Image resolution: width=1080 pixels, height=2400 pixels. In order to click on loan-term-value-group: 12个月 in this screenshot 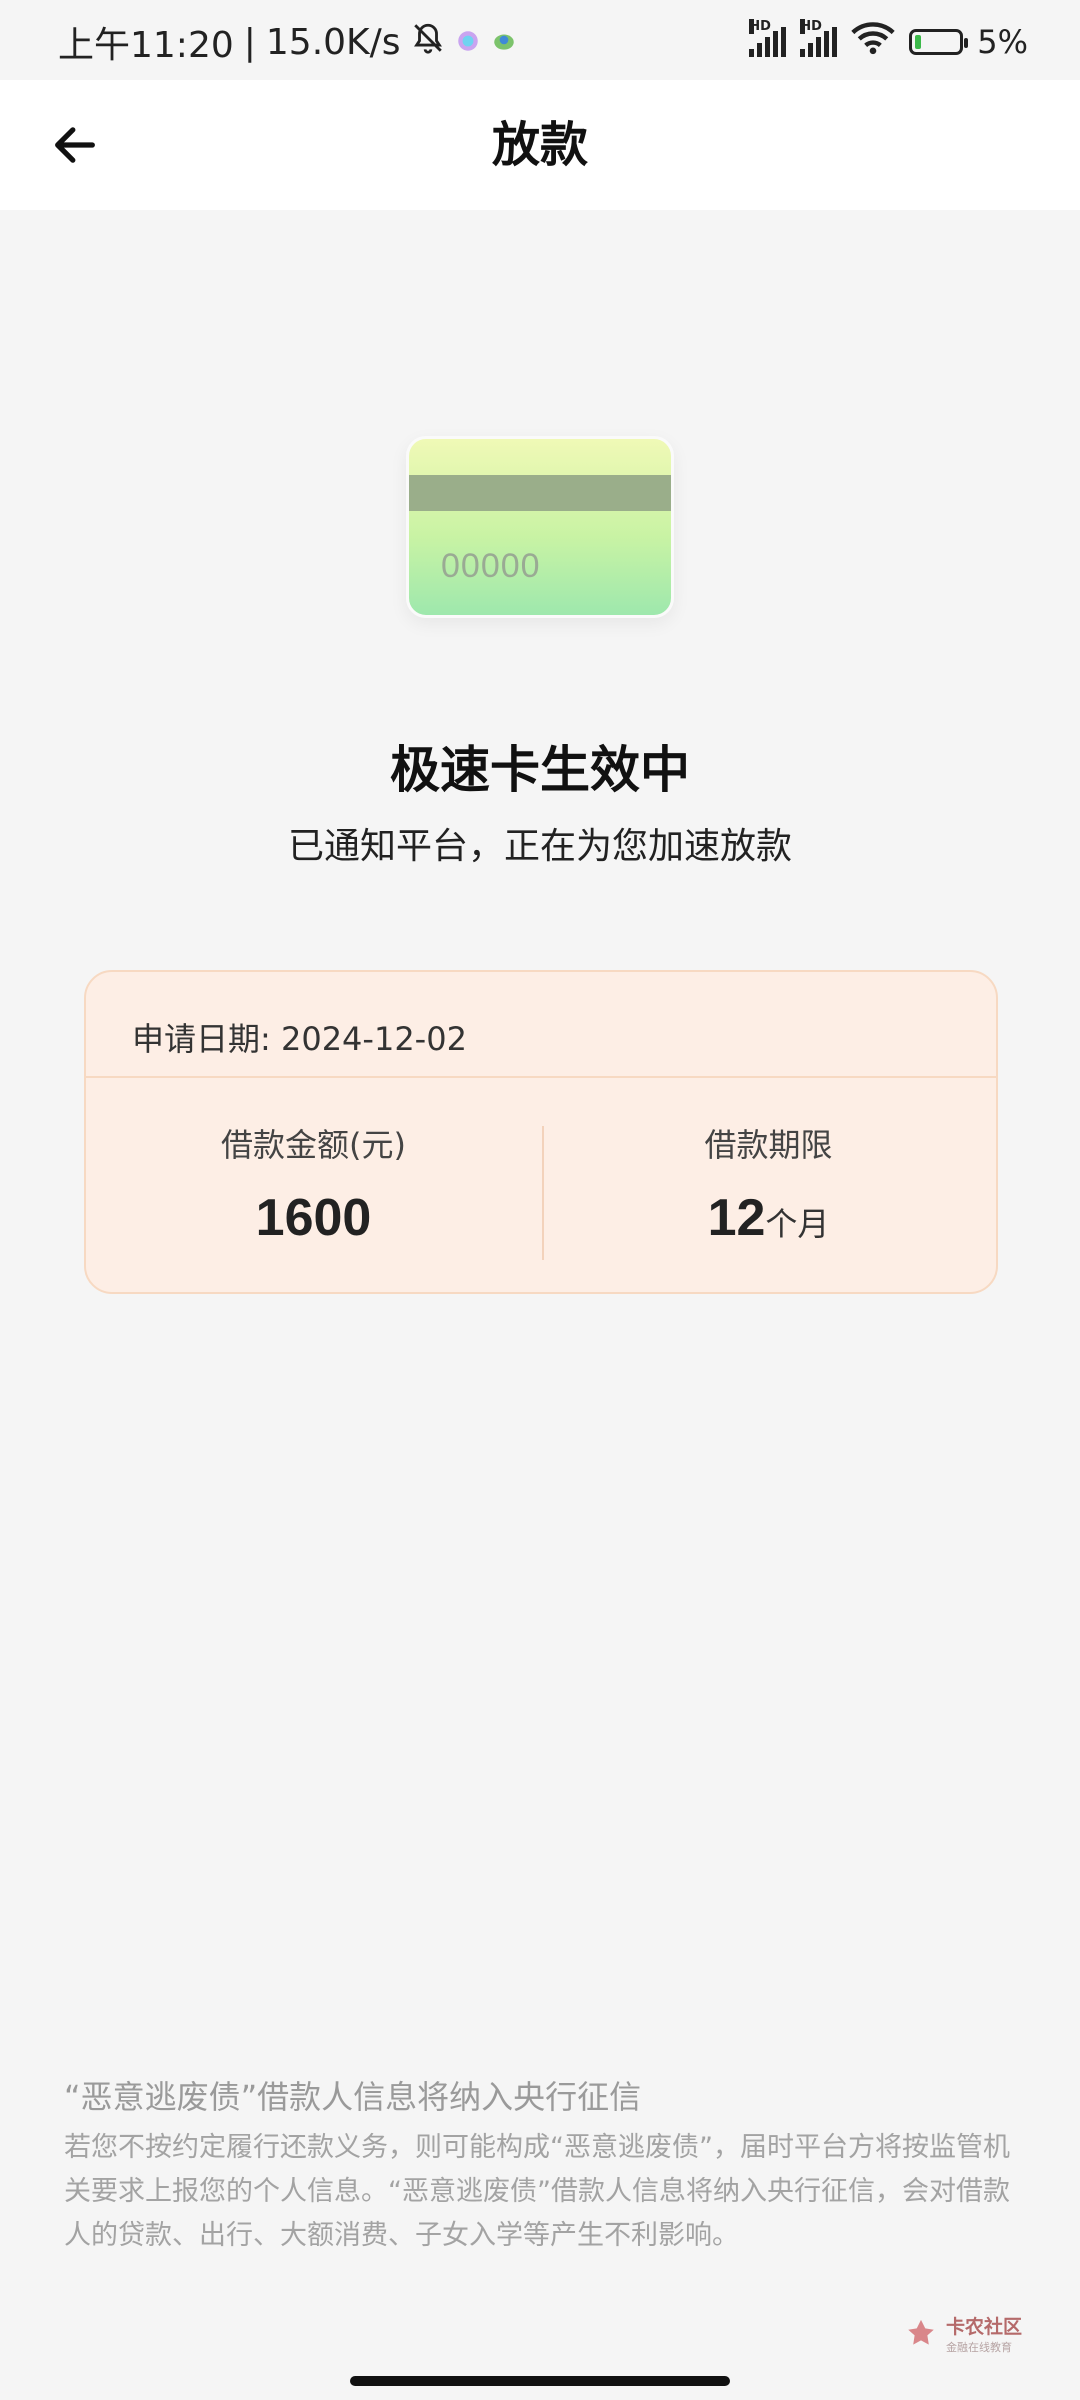, I will do `click(768, 1218)`.